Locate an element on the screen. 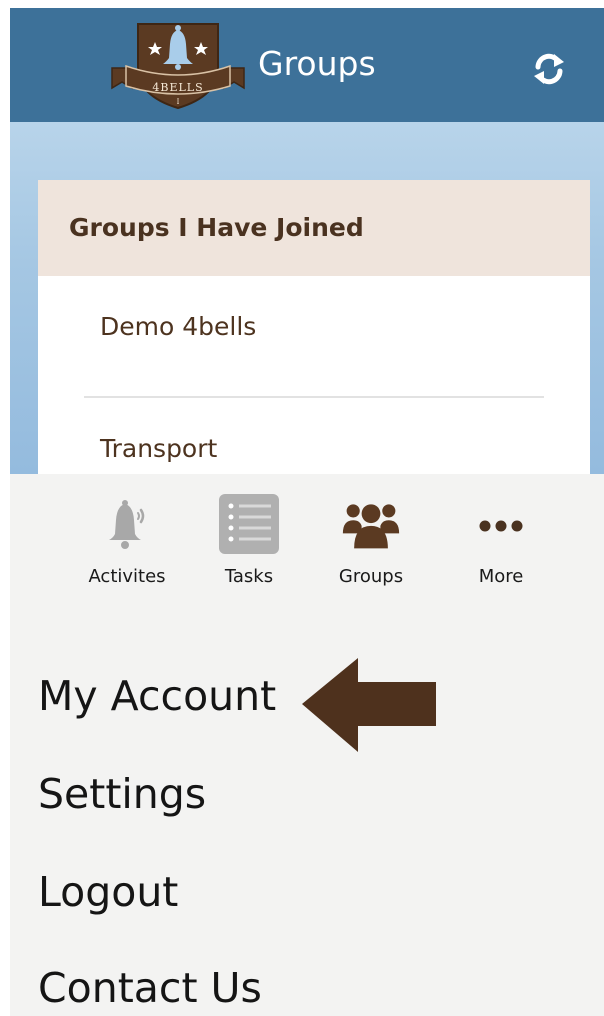 The image size is (604, 1016). group-item-transport: Transport is located at coordinates (158, 448).